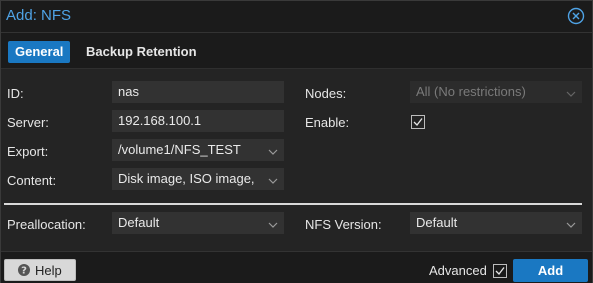  I want to click on server-field: 192.168.100.1, so click(198, 121).